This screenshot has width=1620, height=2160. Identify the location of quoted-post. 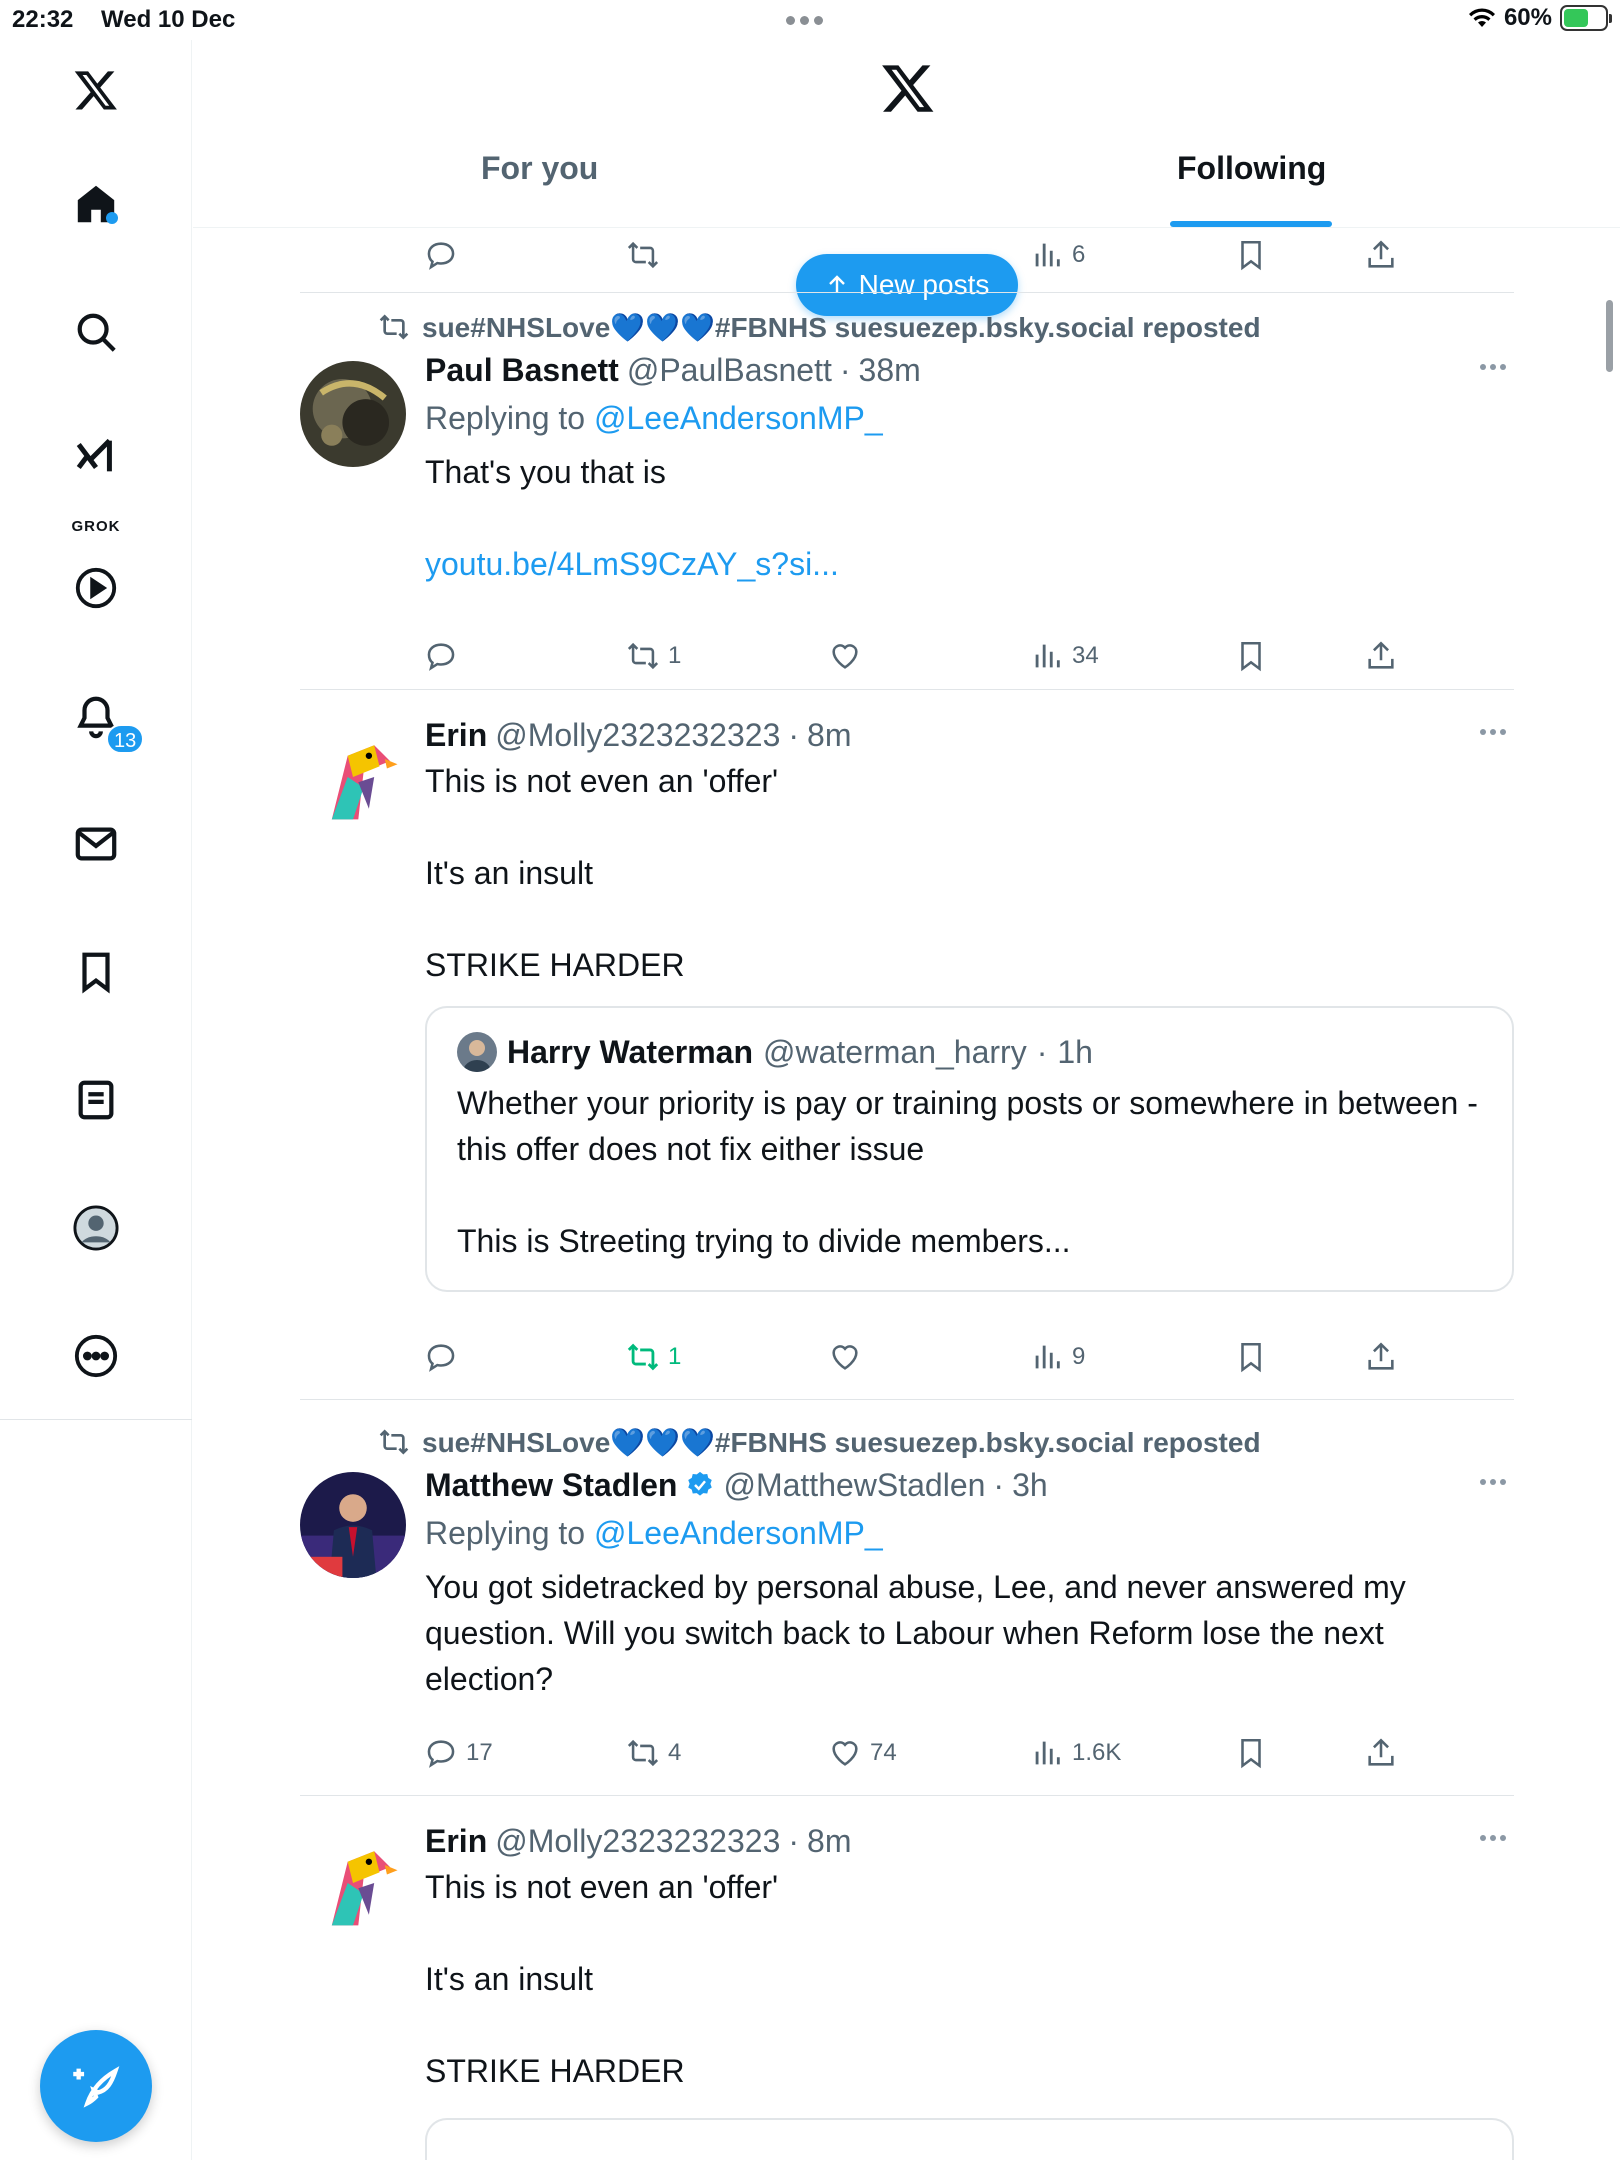
(969, 2139).